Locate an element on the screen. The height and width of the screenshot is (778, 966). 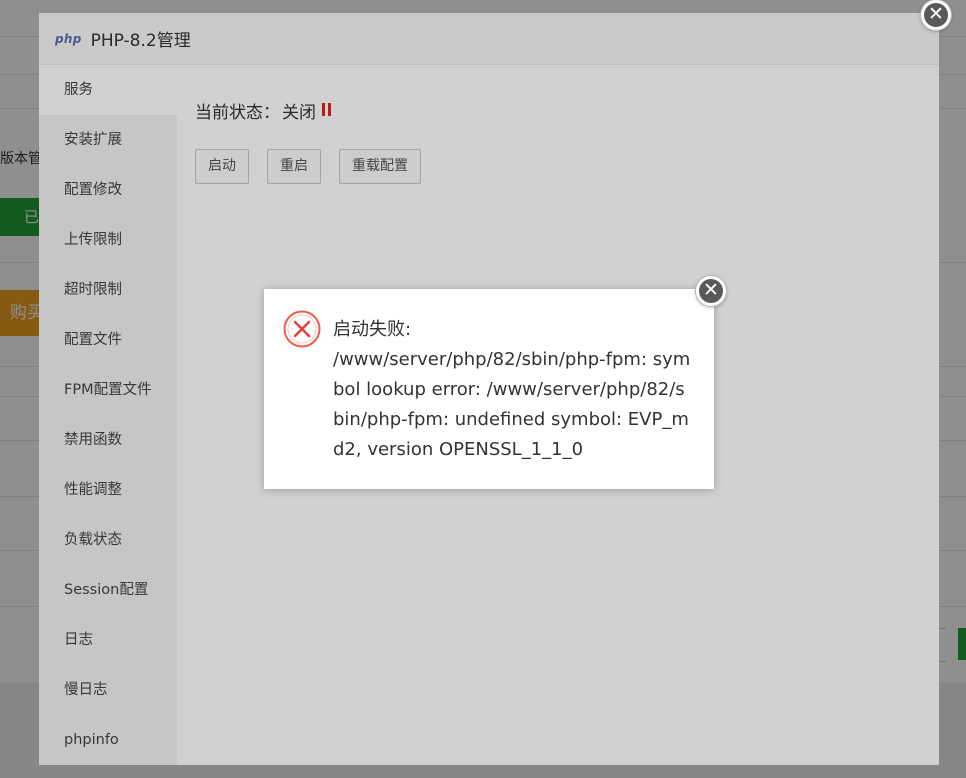
modal-close-button: ✕ is located at coordinates (936, 15).